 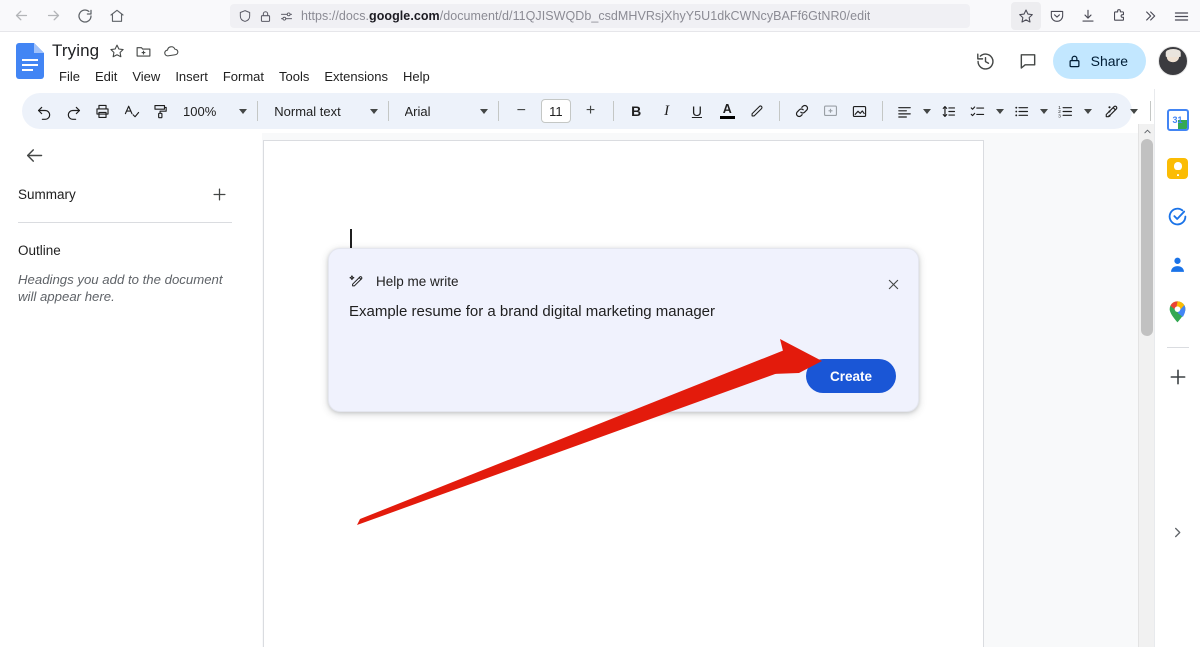 What do you see at coordinates (1178, 377) in the screenshot?
I see `add-on-plus-icon` at bounding box center [1178, 377].